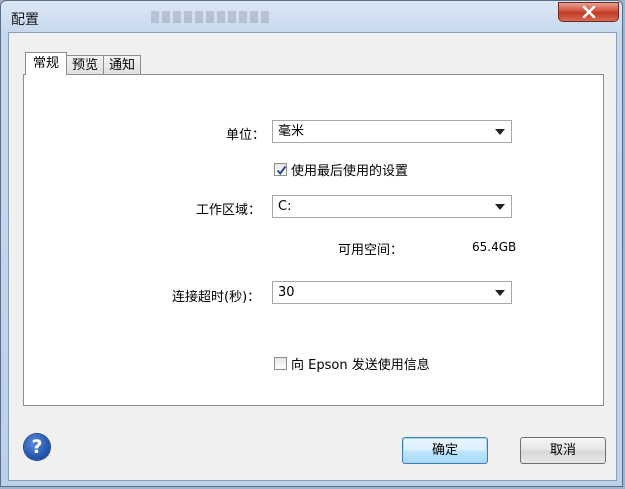 This screenshot has height=489, width=625. I want to click on close-icon, so click(588, 12).